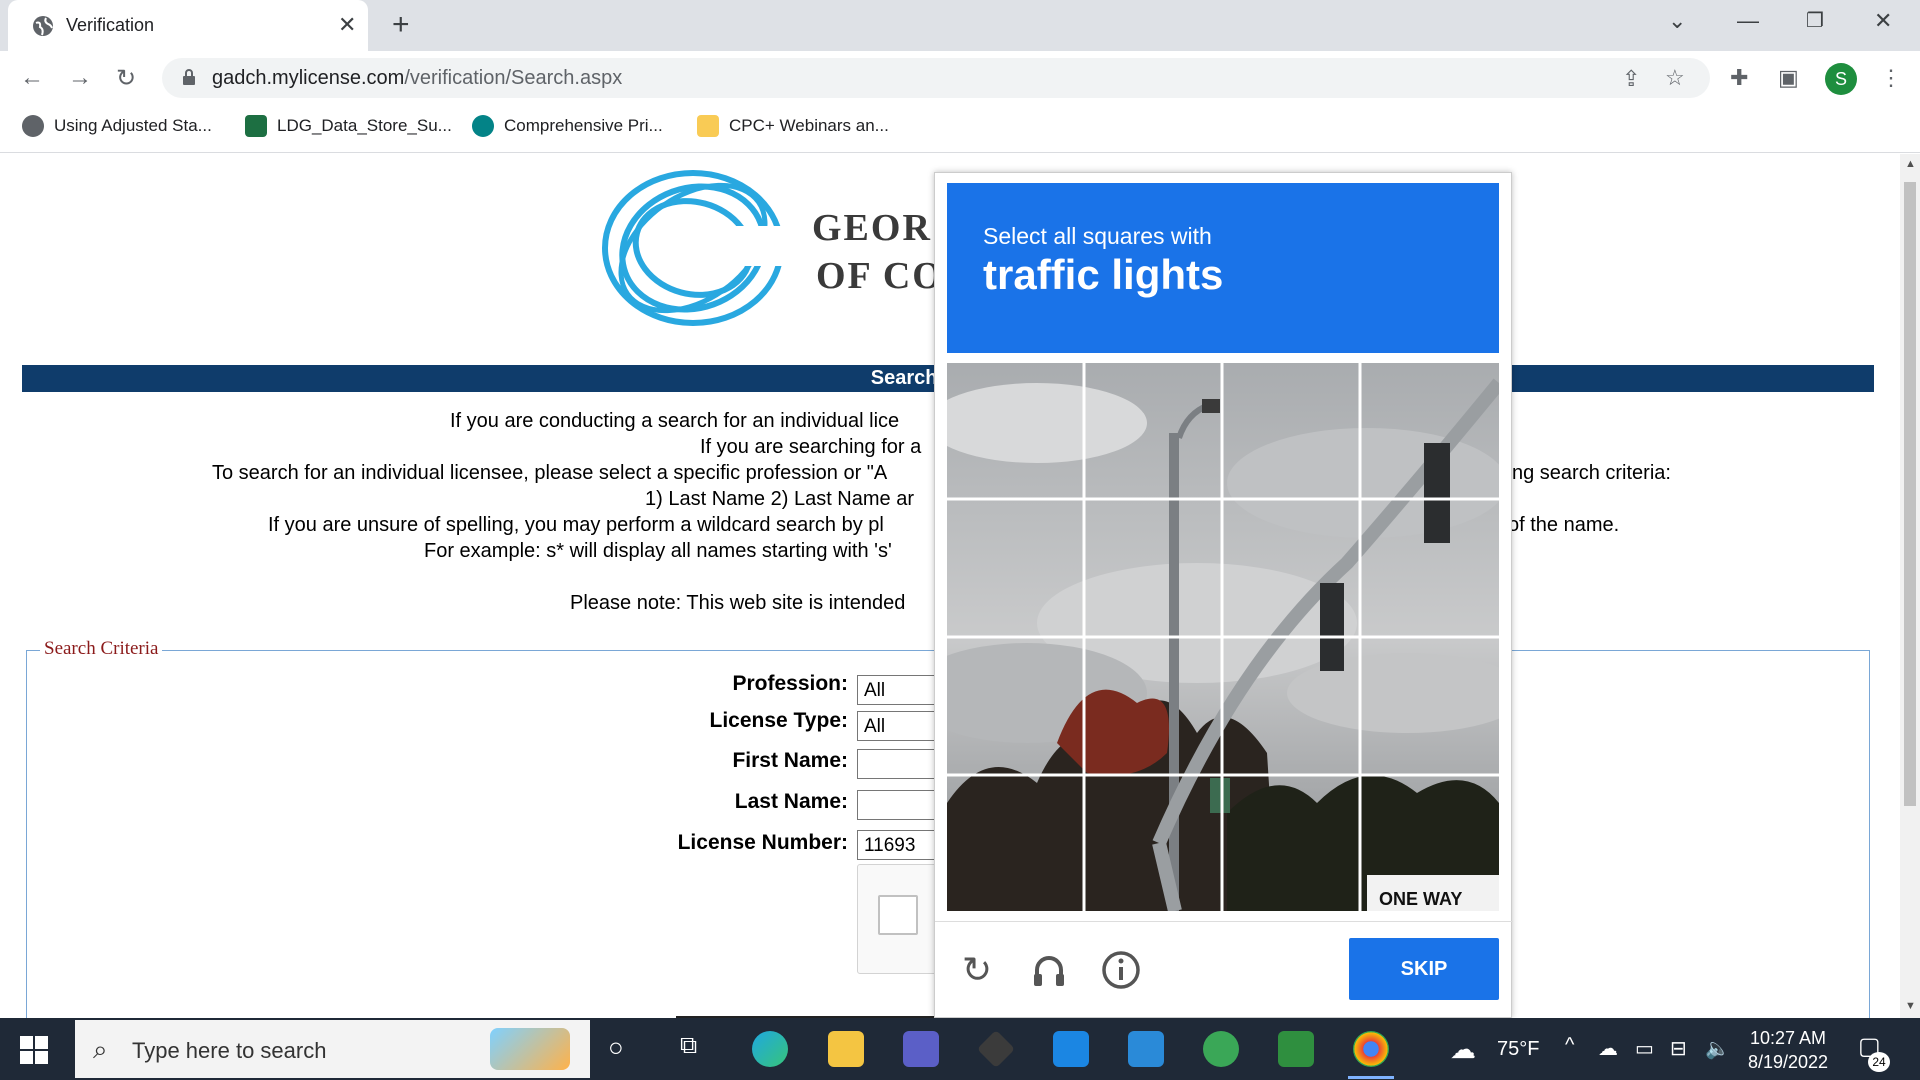 This screenshot has width=1920, height=1080. Describe the element at coordinates (1221, 1049) in the screenshot. I see `app-globe-icon` at that location.